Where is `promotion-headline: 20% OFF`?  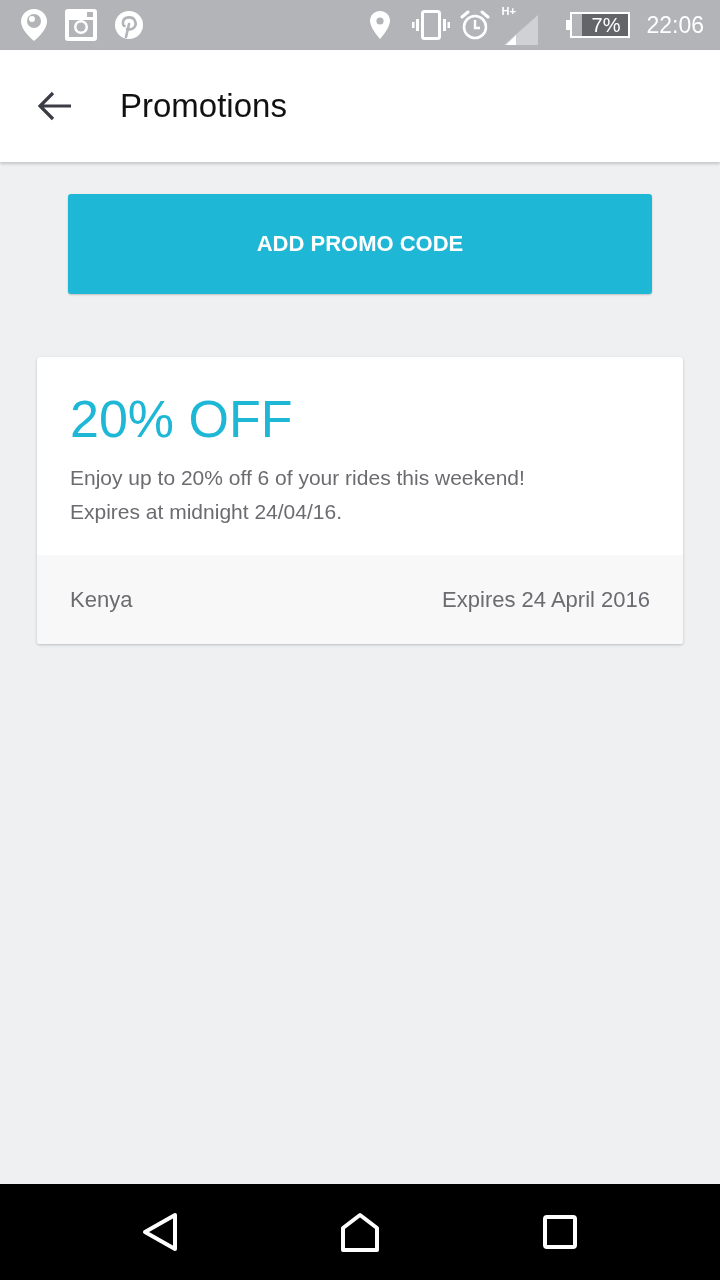 promotion-headline: 20% OFF is located at coordinates (182, 419).